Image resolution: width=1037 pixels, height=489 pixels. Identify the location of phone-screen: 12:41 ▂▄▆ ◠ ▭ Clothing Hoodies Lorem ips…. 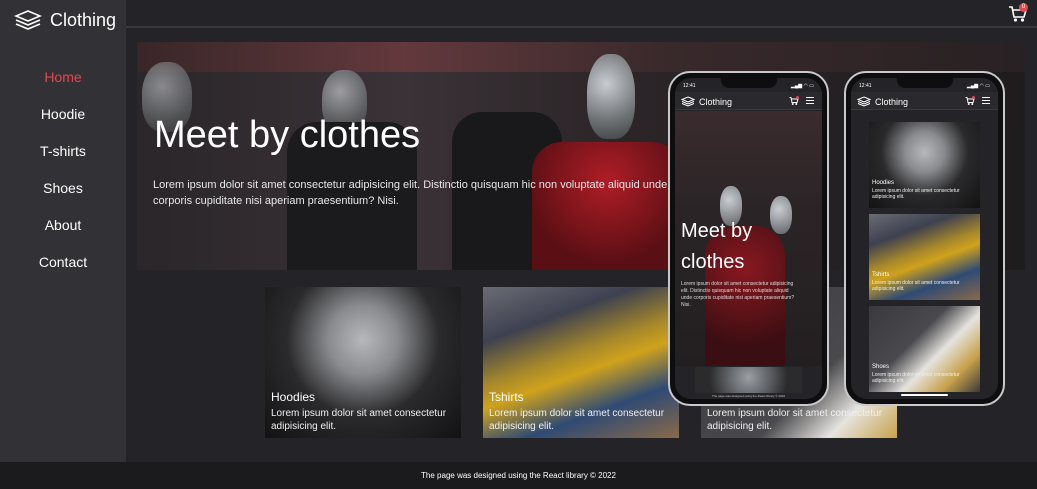
(924, 238).